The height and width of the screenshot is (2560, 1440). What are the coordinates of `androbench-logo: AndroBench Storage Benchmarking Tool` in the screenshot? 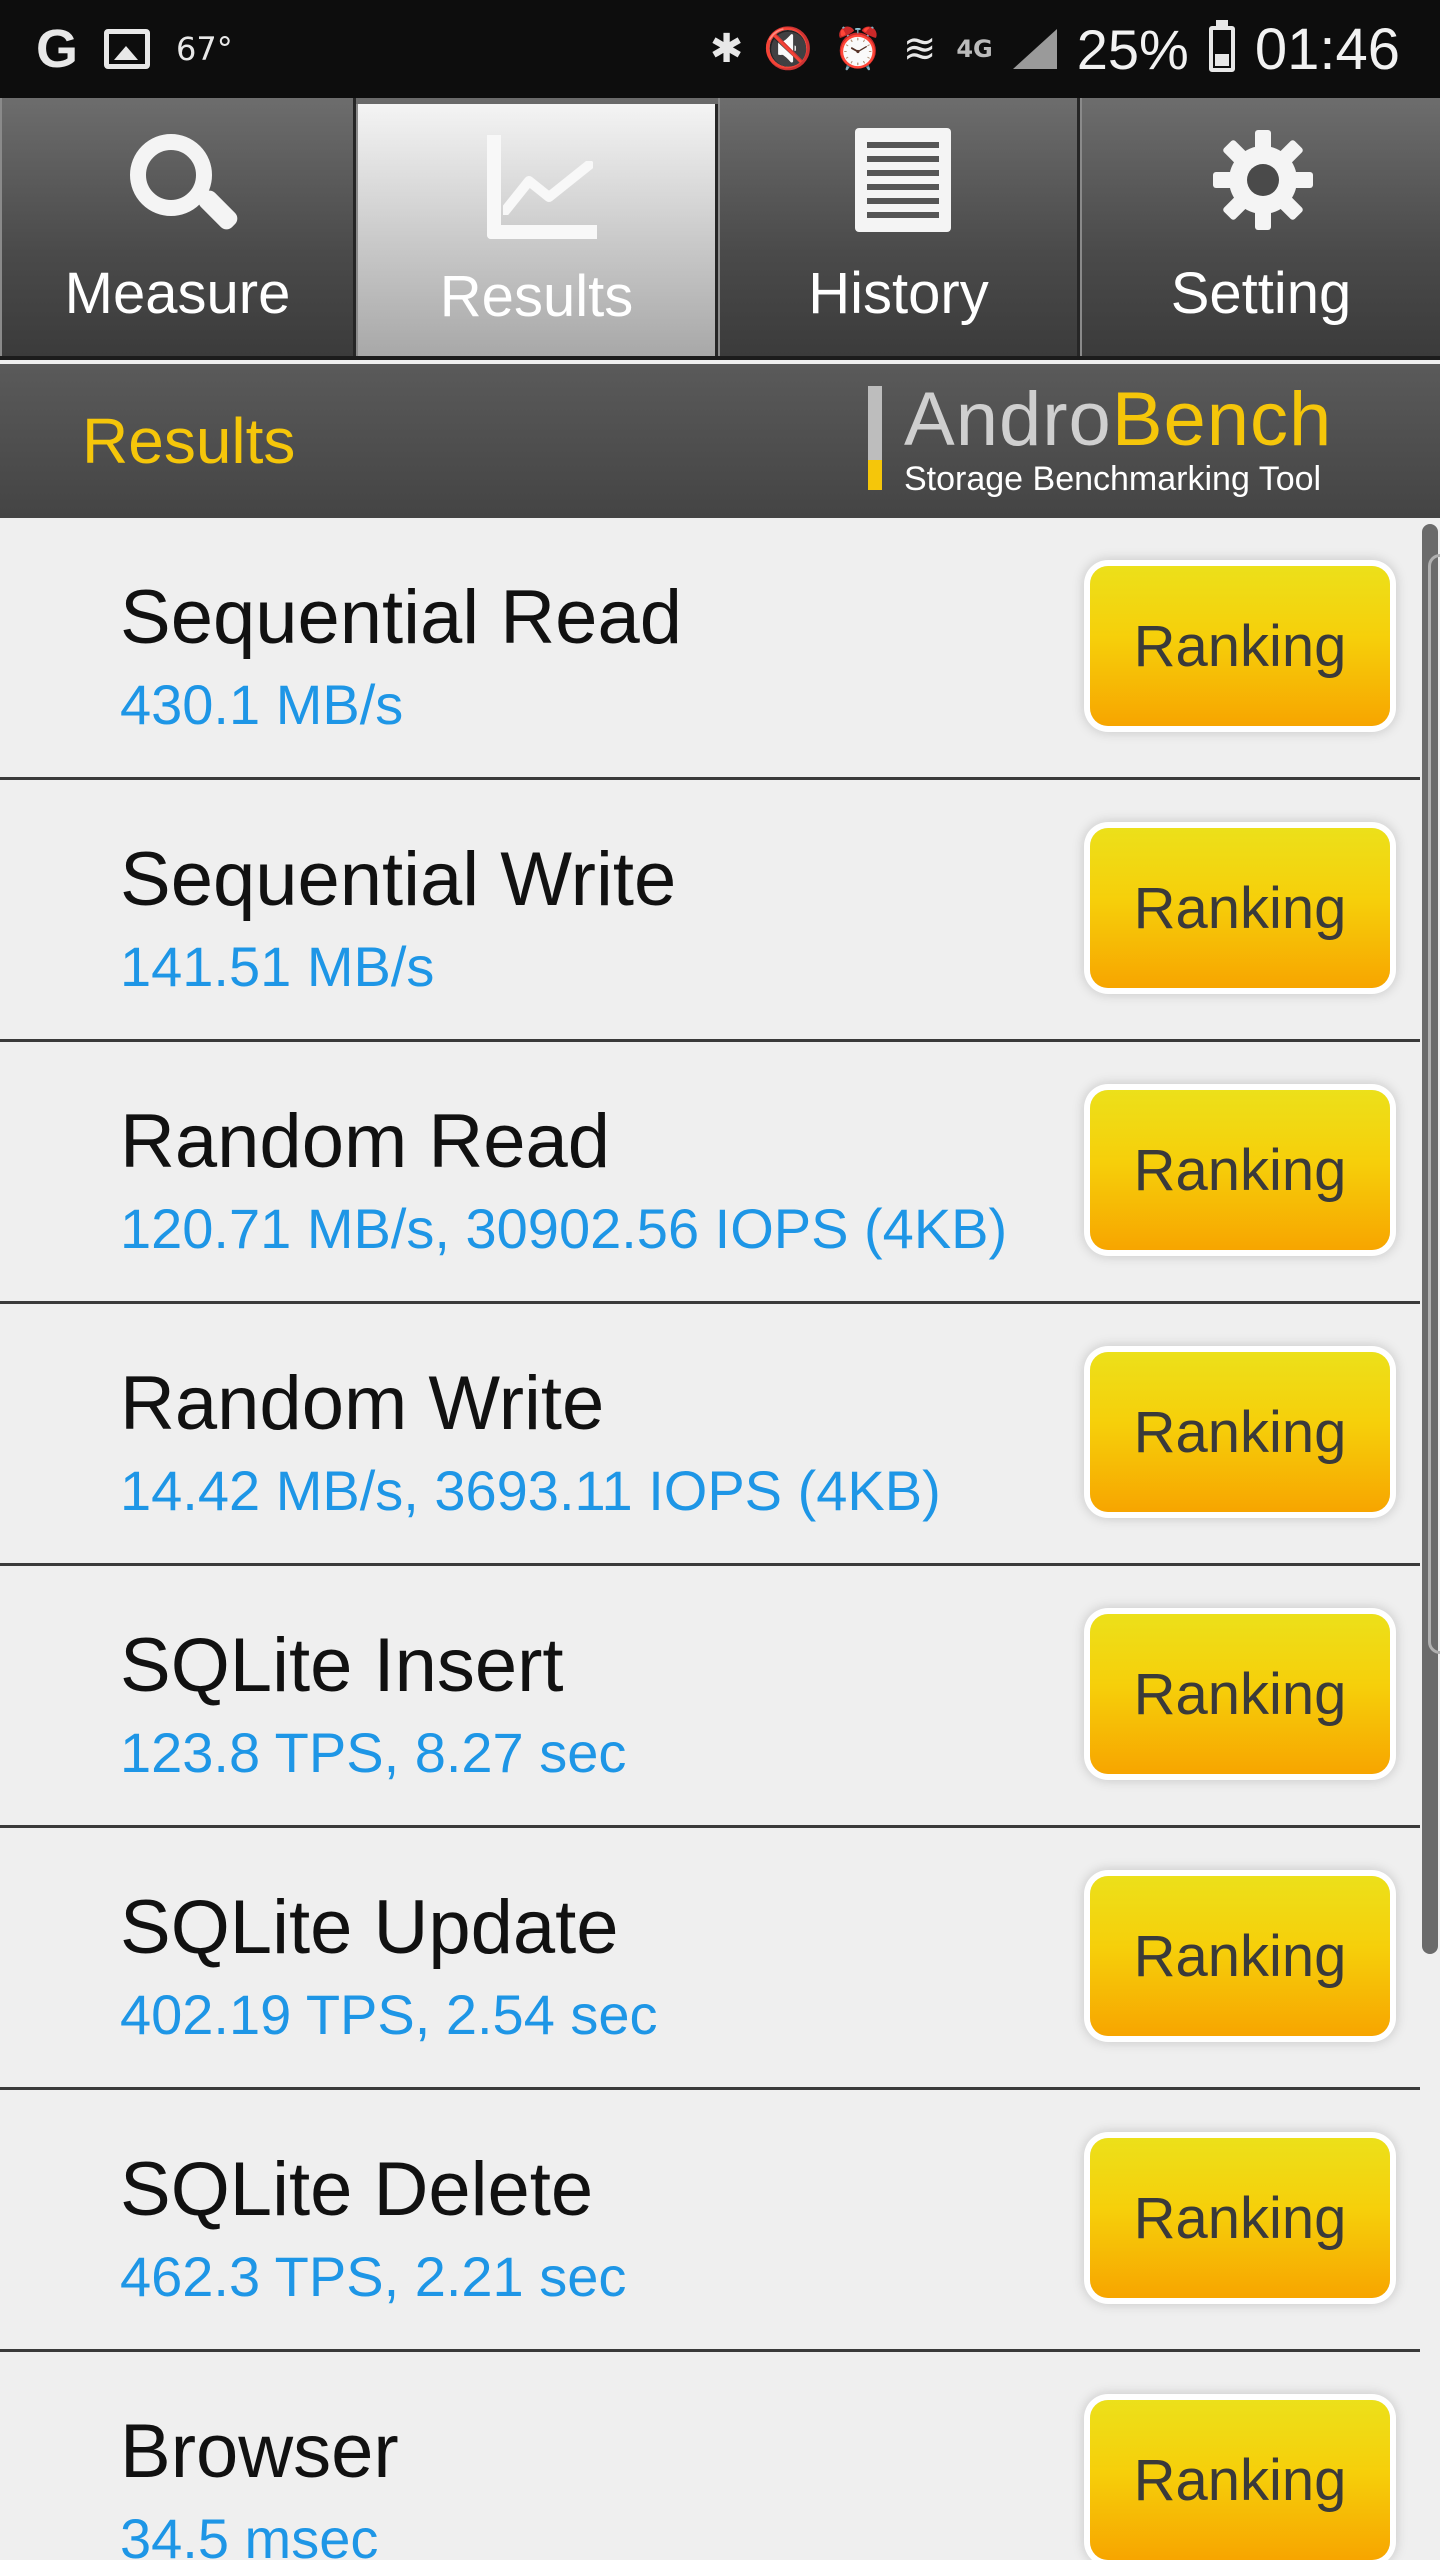 It's located at (1138, 438).